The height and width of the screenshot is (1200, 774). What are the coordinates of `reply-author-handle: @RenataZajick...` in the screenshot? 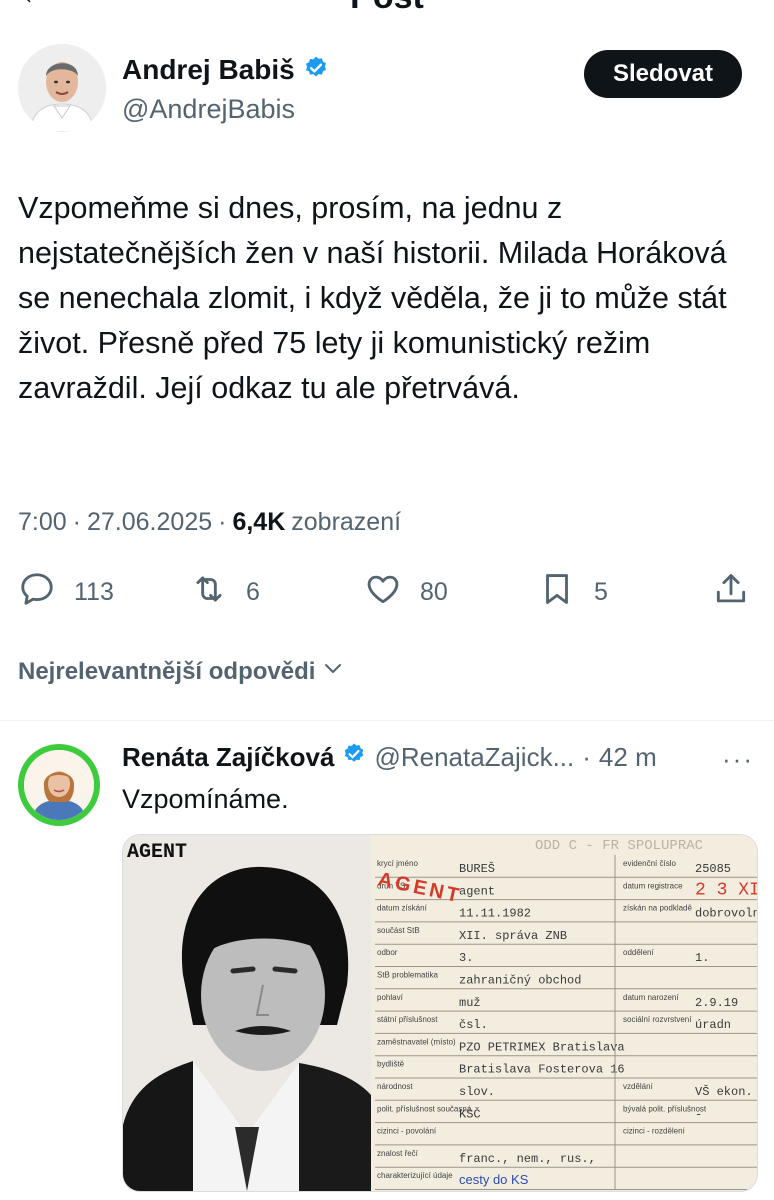 It's located at (474, 757).